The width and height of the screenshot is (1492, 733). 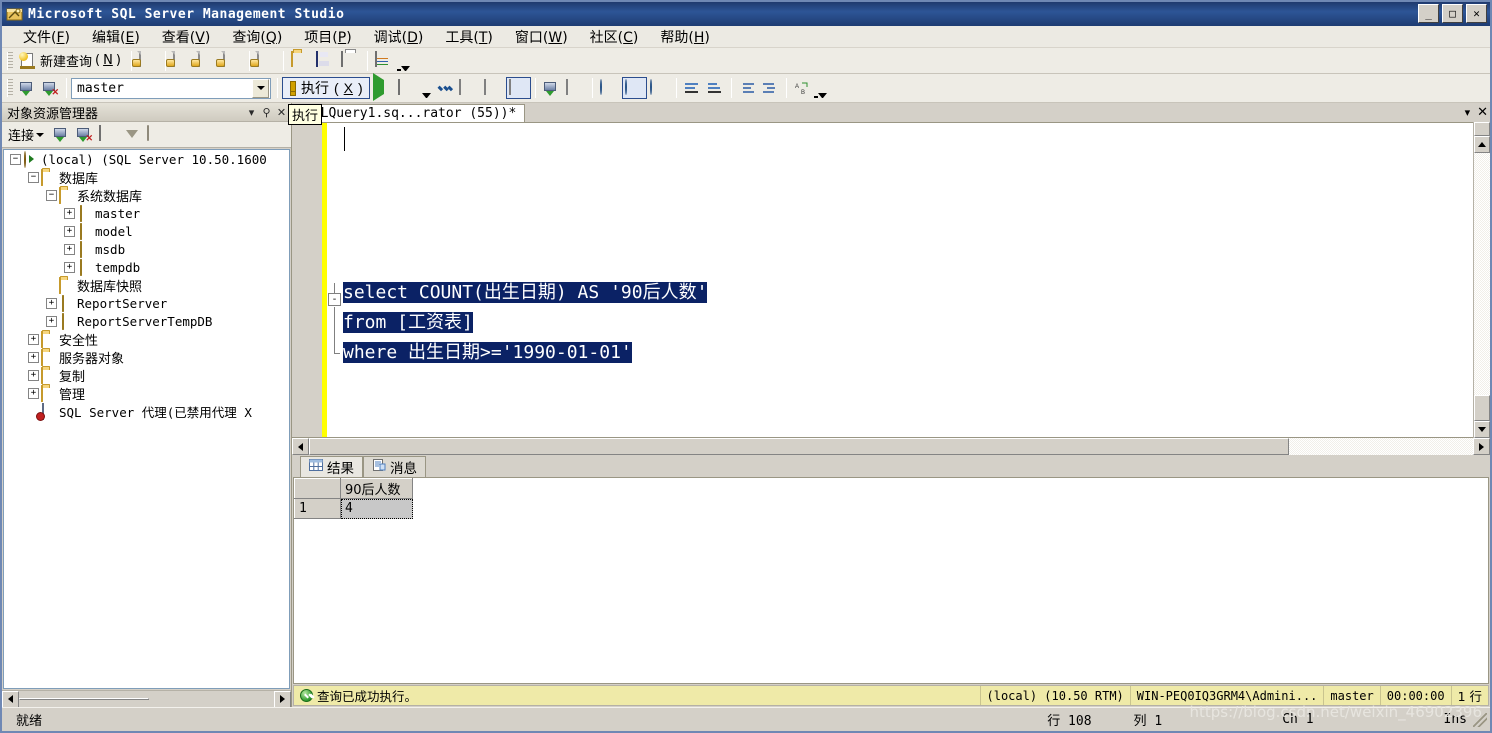 What do you see at coordinates (747, 88) in the screenshot?
I see `decrease-indent-button` at bounding box center [747, 88].